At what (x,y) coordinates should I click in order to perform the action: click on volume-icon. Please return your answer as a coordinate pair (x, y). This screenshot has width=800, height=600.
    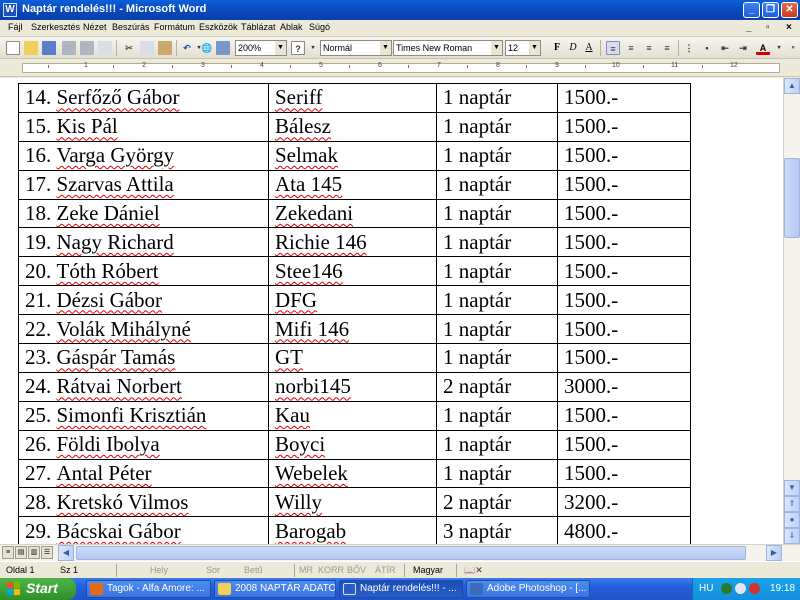
    Looking at the image, I should click on (740, 588).